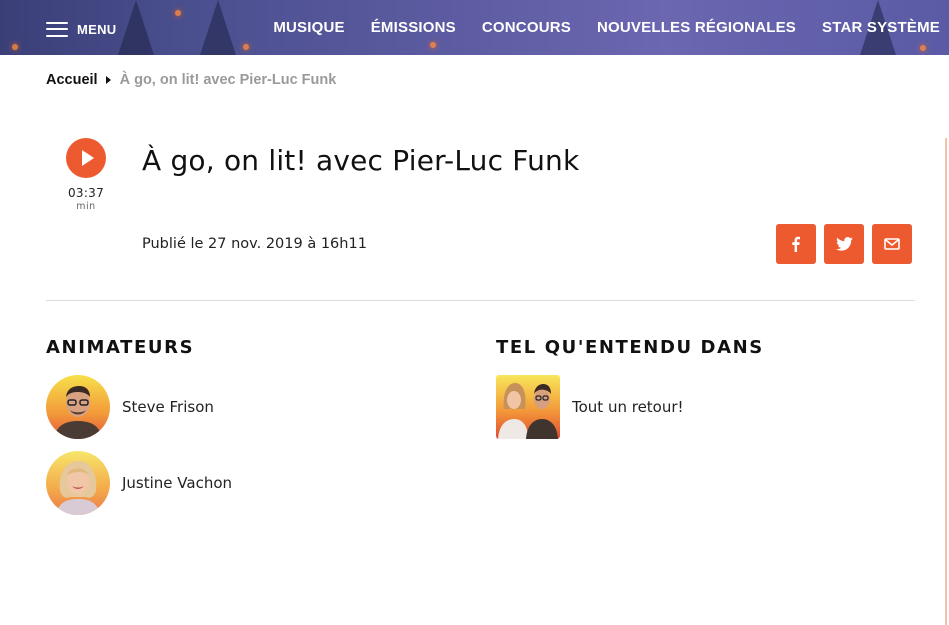 The image size is (949, 625). Describe the element at coordinates (630, 347) in the screenshot. I see `heard-in-heading: TEL QU'ENTENDU DANS` at that location.